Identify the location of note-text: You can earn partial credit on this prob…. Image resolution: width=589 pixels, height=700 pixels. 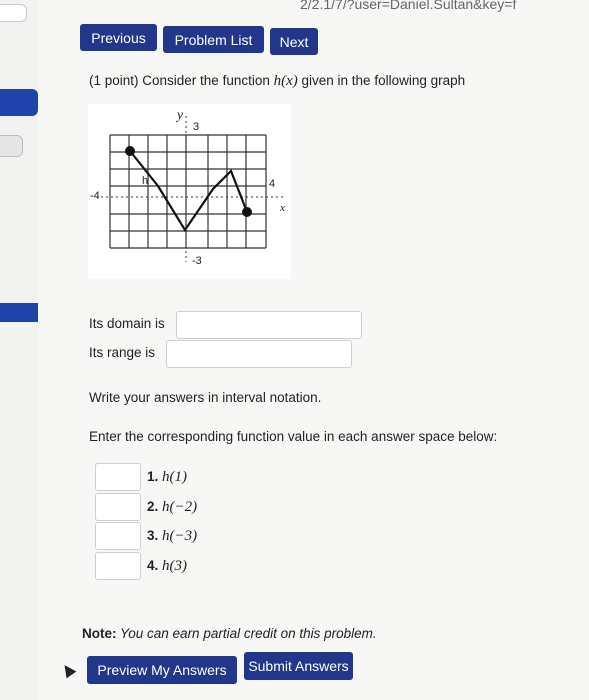
(246, 633).